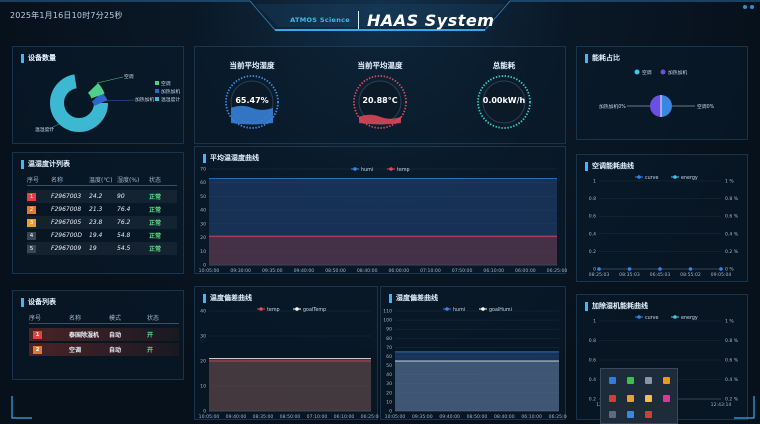  Describe the element at coordinates (389, 357) in the screenshot. I see `y-tick: 60` at that location.